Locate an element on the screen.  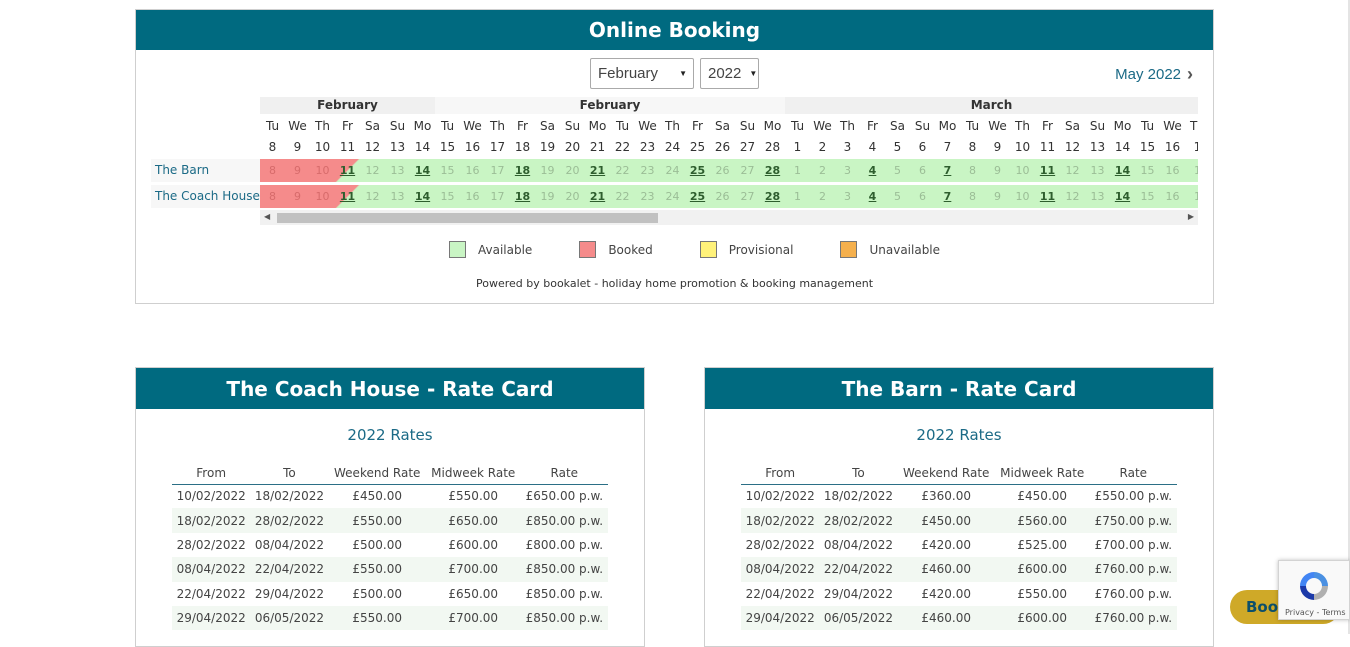
day-number-cell: 15 is located at coordinates (447, 147).